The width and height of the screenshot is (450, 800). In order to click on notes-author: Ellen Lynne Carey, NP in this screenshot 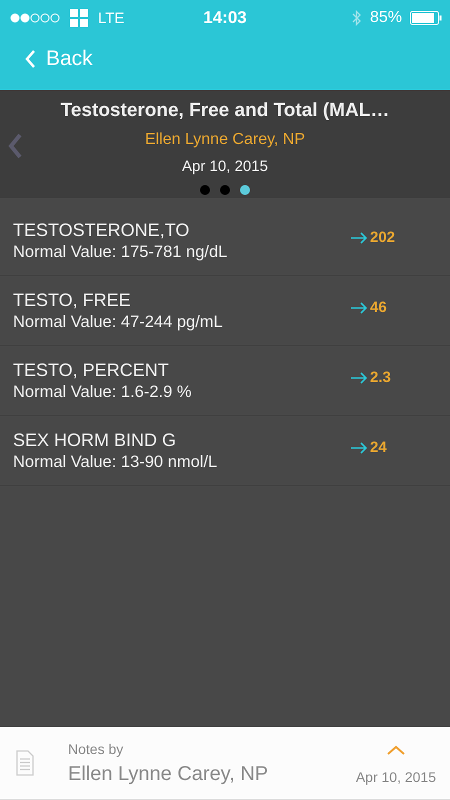, I will do `click(169, 774)`.